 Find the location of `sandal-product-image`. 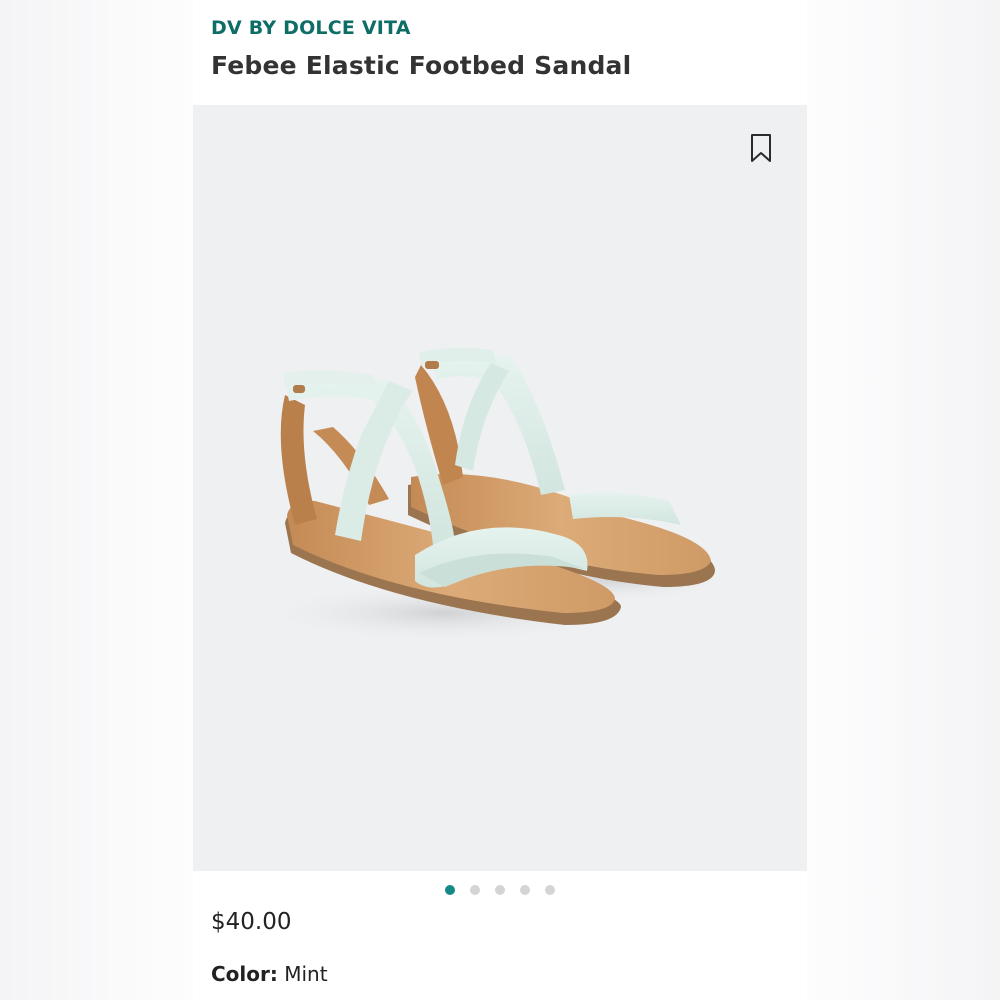

sandal-product-image is located at coordinates (495, 495).